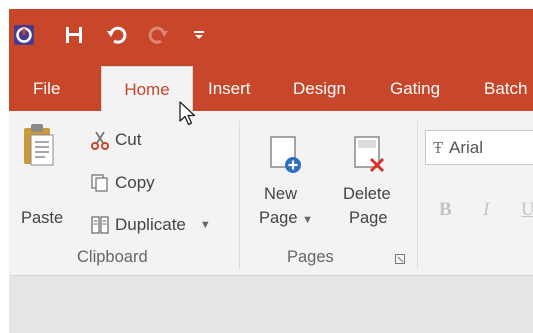  I want to click on save-icon, so click(74, 35).